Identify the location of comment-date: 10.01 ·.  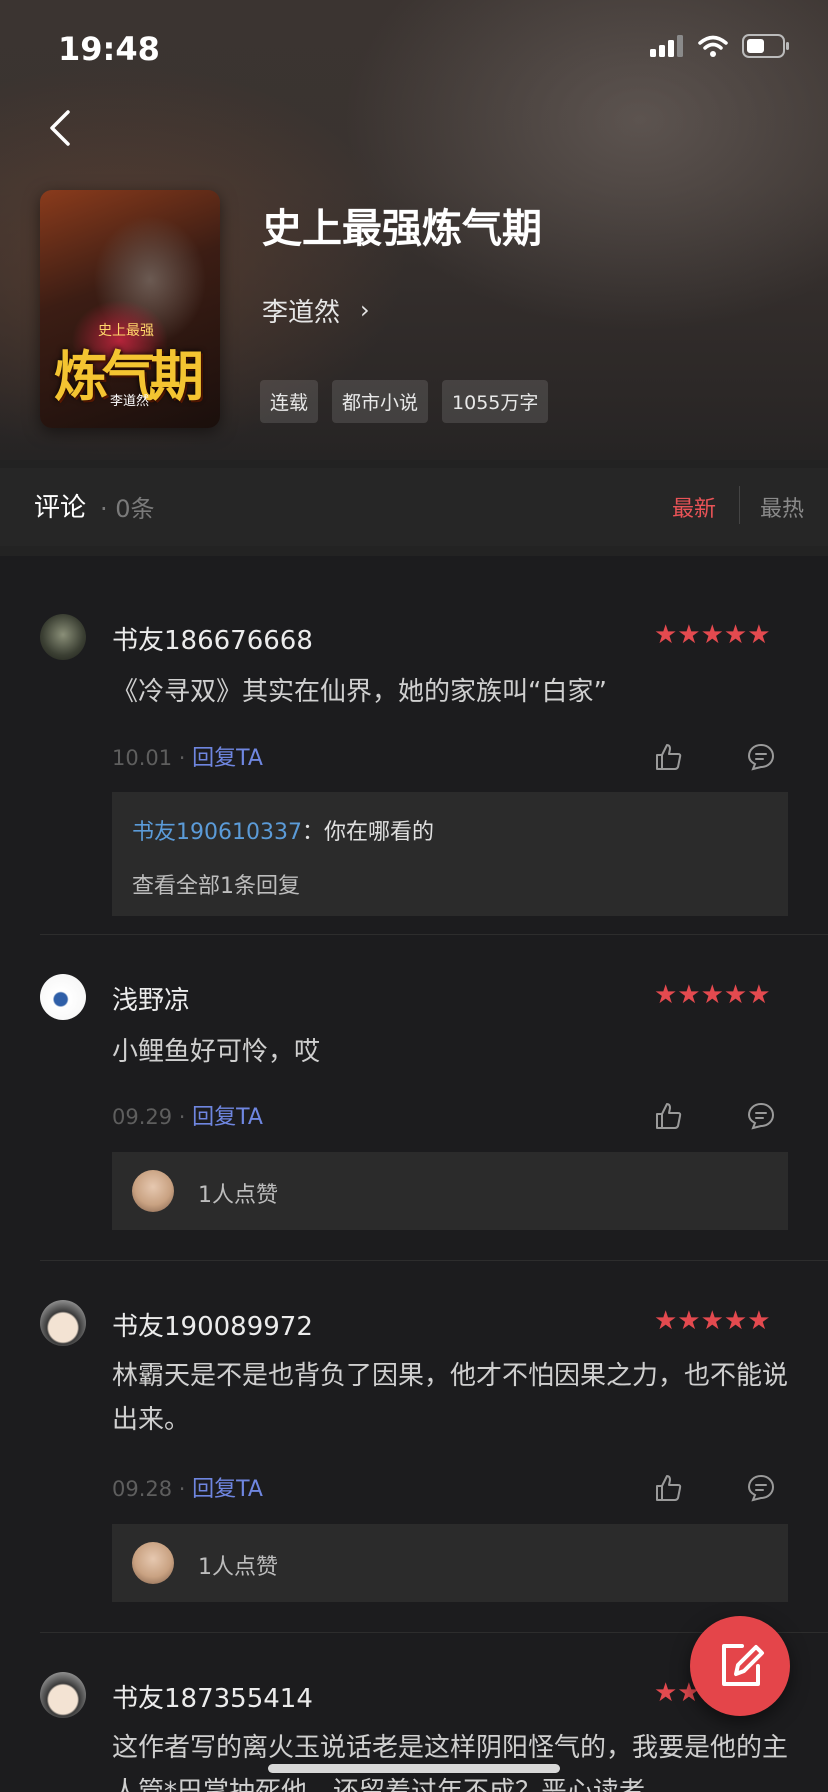
(149, 758).